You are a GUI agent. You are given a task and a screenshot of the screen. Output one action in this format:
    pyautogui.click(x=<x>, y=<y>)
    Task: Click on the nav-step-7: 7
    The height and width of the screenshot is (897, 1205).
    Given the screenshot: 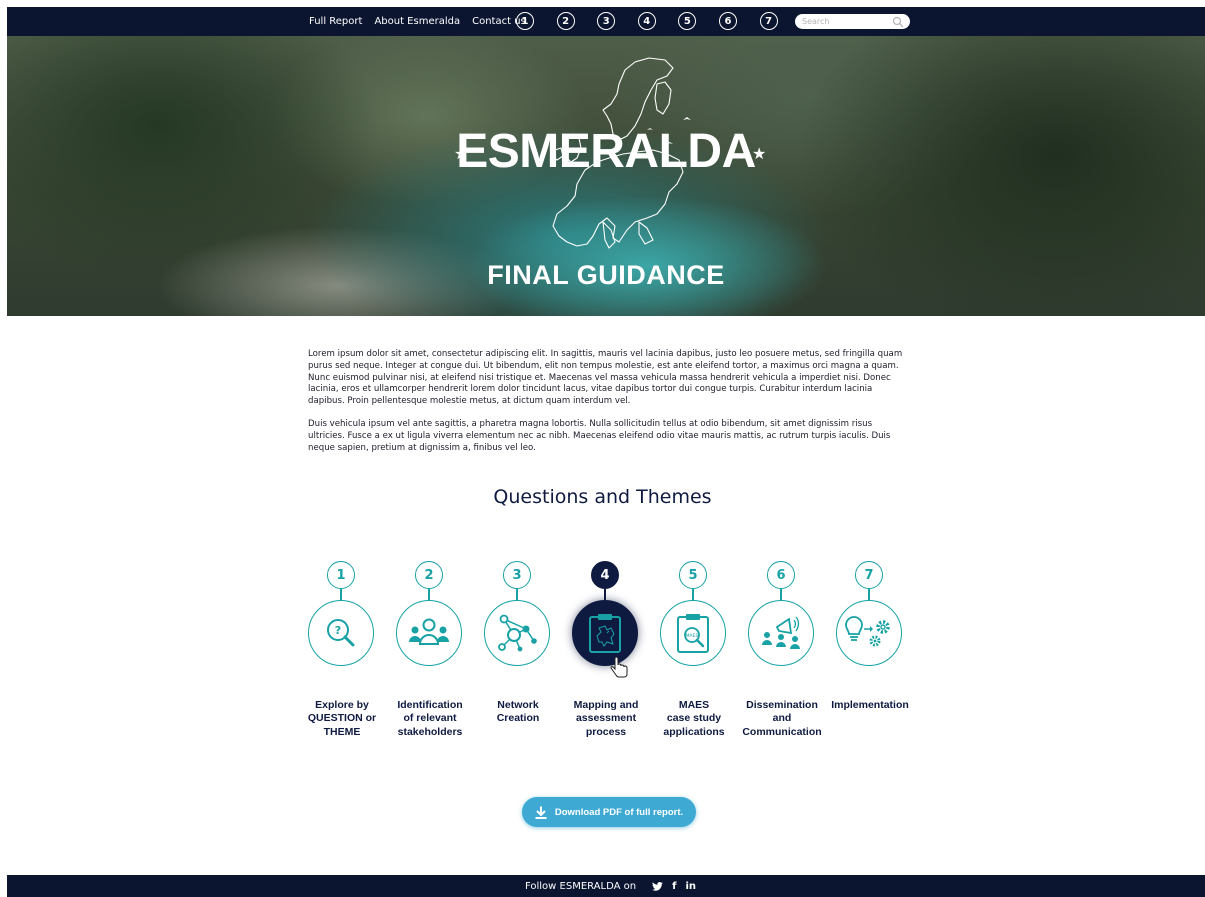 What is the action you would take?
    pyautogui.click(x=768, y=21)
    